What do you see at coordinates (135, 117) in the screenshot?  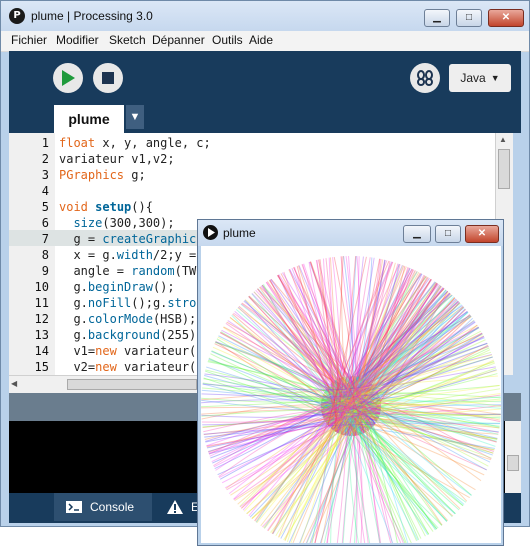 I see `tab-menu-button: ▼` at bounding box center [135, 117].